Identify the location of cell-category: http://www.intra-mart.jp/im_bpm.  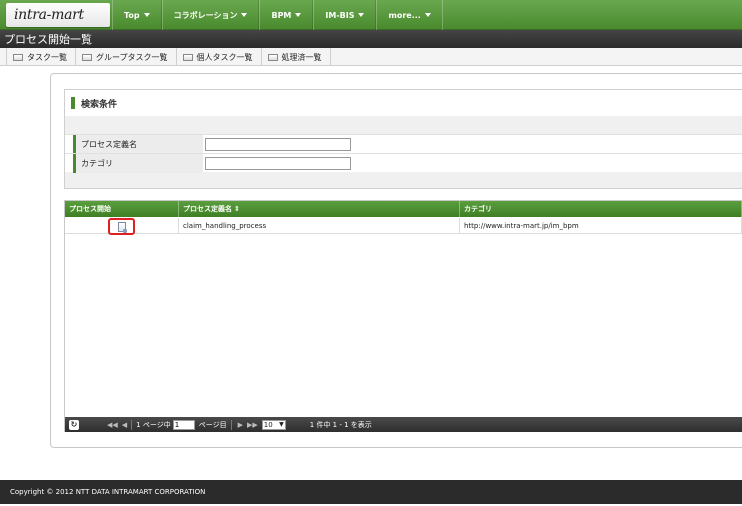
(601, 226).